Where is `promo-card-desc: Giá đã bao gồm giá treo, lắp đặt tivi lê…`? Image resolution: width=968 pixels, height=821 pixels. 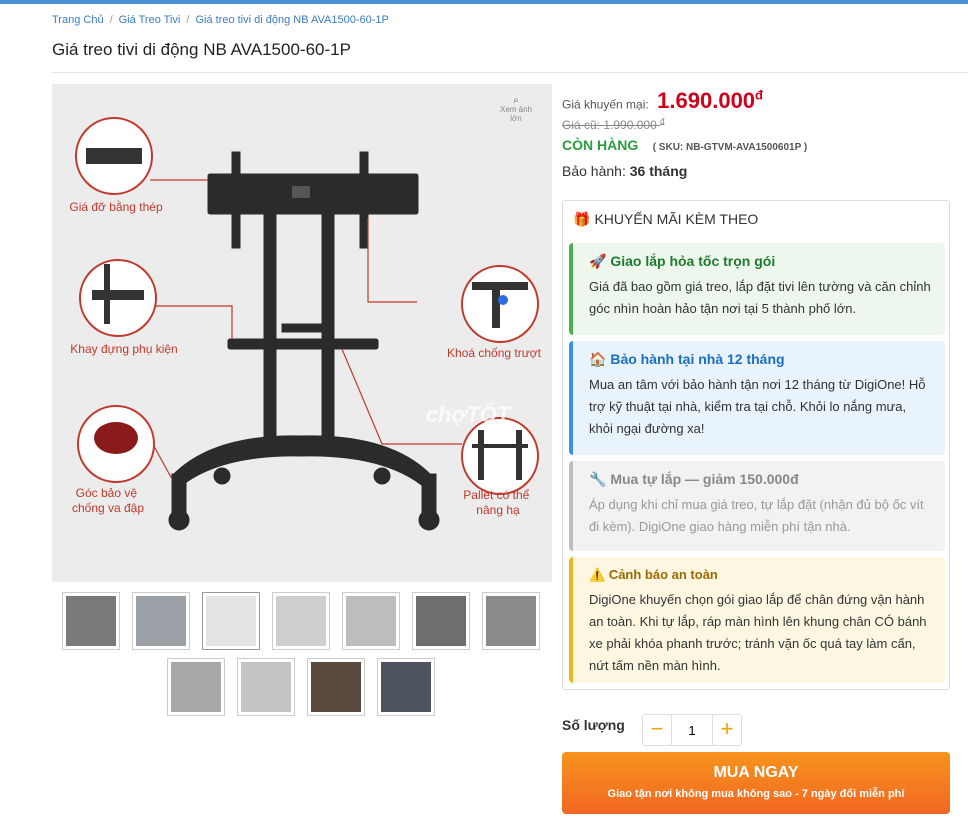 promo-card-desc: Giá đã bao gồm giá treo, lắp đặt tivi lê… is located at coordinates (760, 297).